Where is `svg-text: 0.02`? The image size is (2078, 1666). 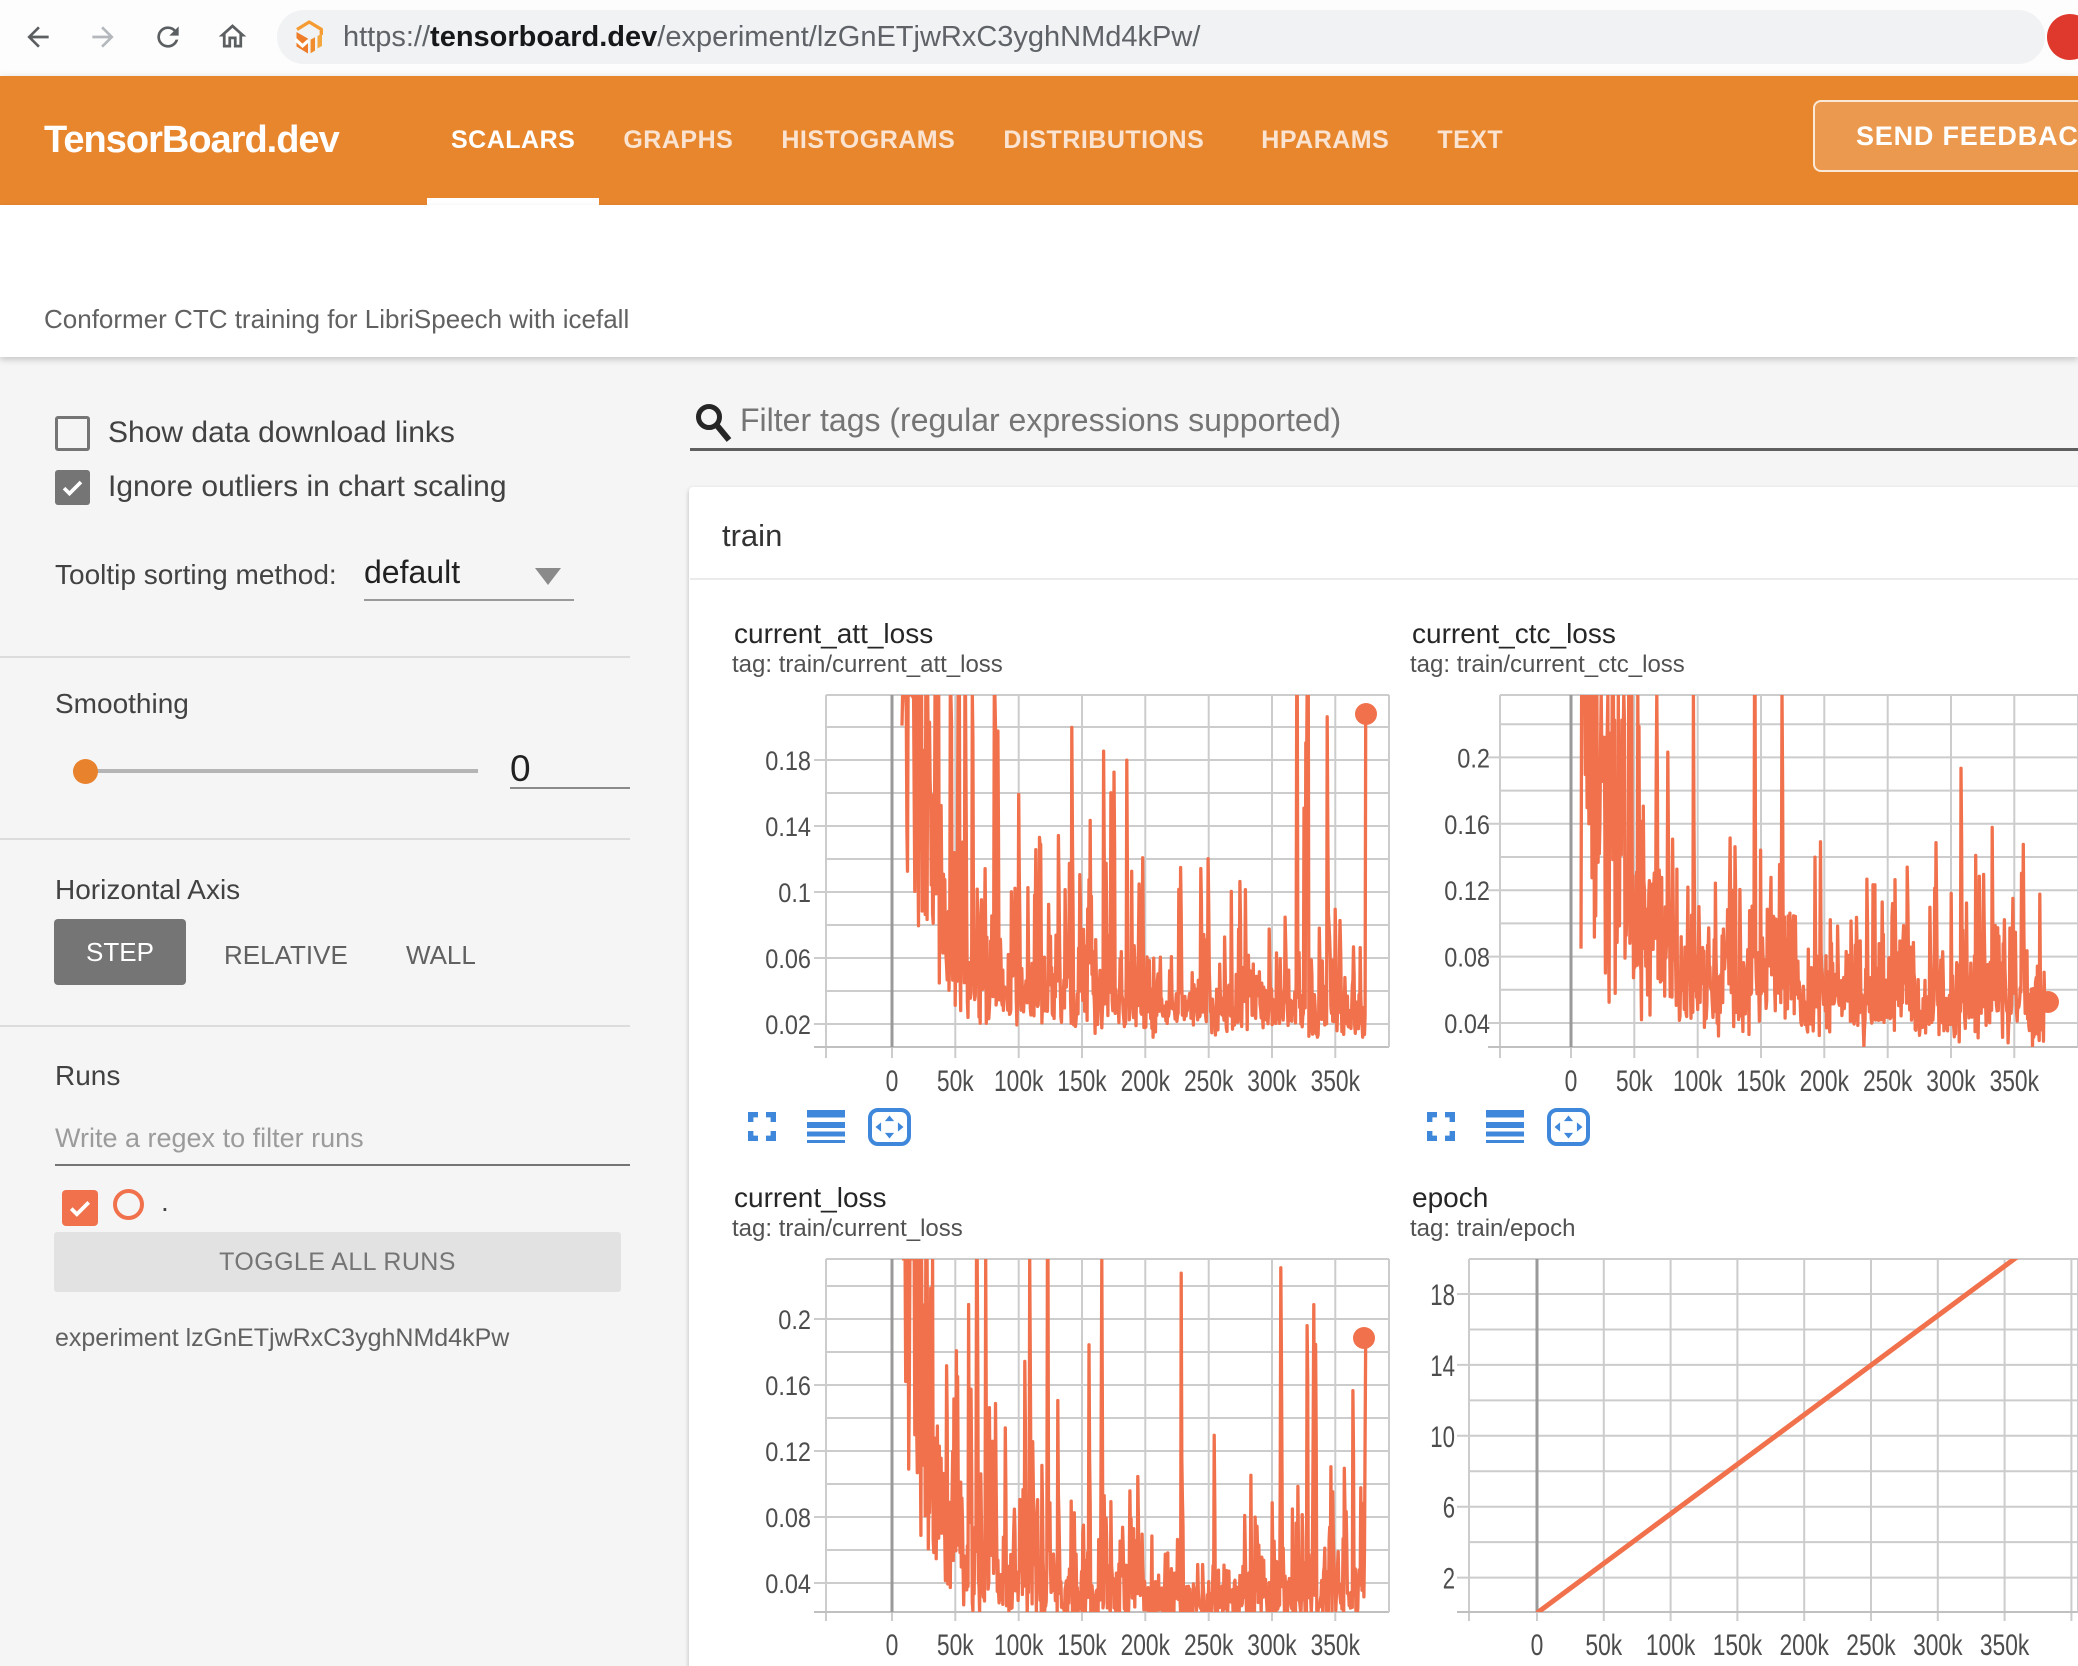
svg-text: 0.02 is located at coordinates (788, 1025).